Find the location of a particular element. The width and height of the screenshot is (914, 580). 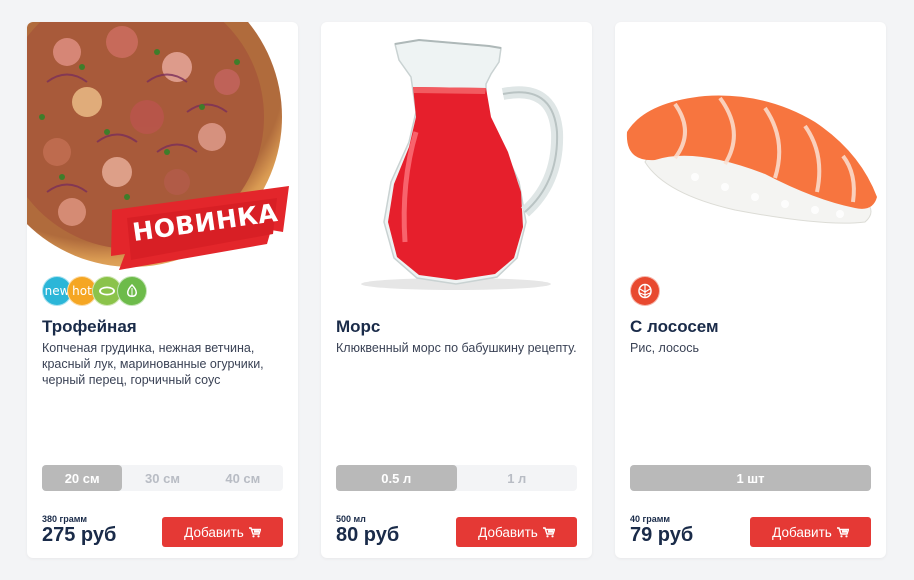

product-price: 79 руб is located at coordinates (662, 535).